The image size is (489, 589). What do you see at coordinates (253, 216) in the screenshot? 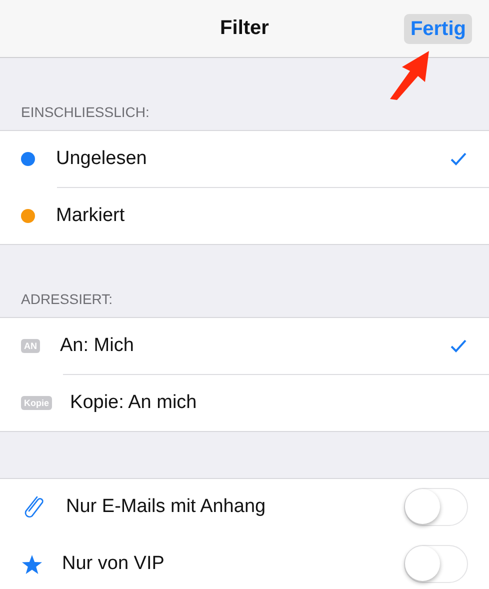
I see `filter-label: Markiert` at bounding box center [253, 216].